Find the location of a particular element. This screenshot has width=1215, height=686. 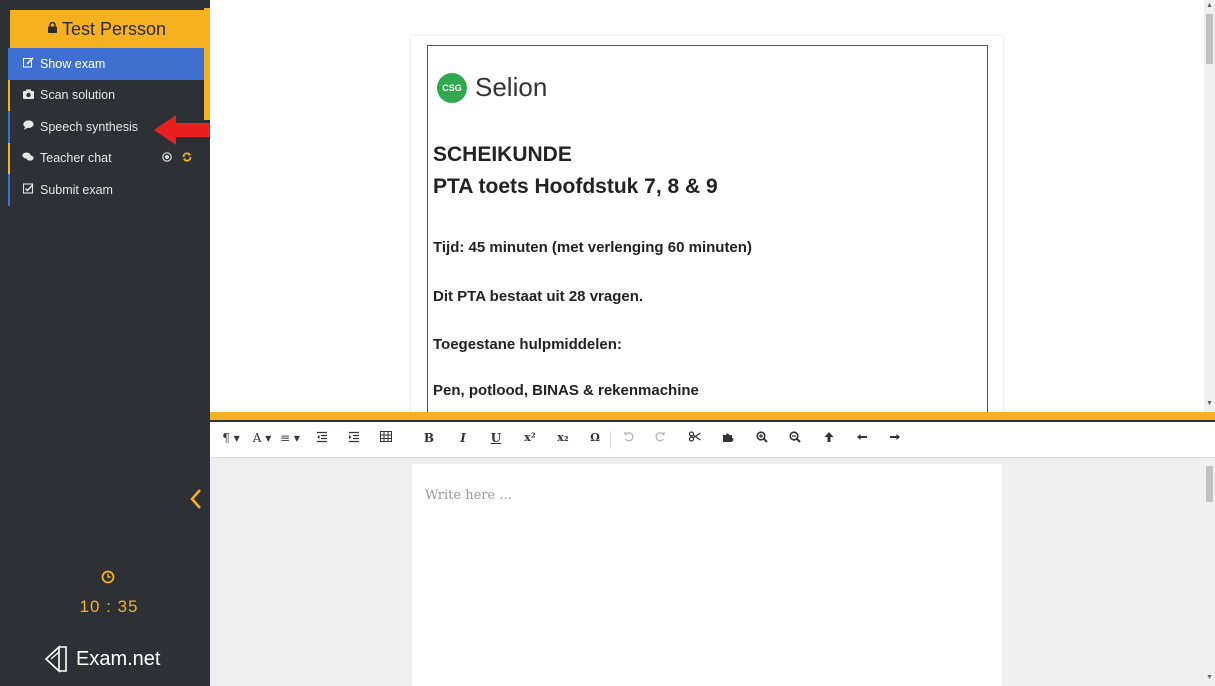

camera-icon is located at coordinates (28, 95).